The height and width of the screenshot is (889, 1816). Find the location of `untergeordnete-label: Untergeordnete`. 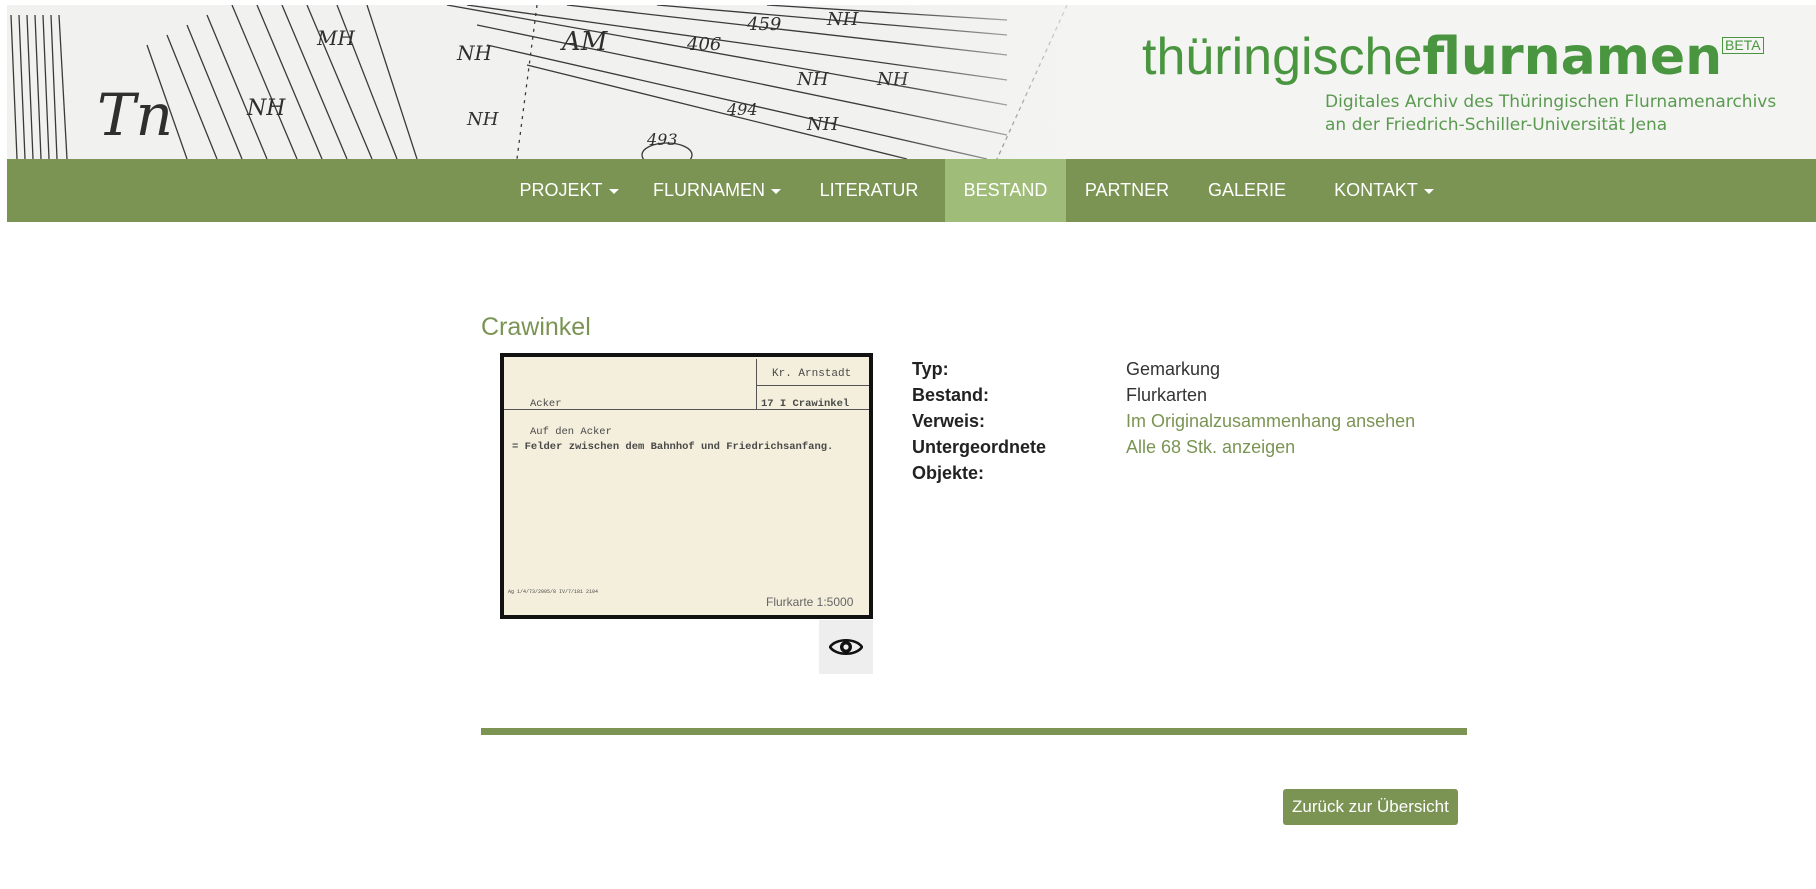

untergeordnete-label: Untergeordnete is located at coordinates (979, 447).